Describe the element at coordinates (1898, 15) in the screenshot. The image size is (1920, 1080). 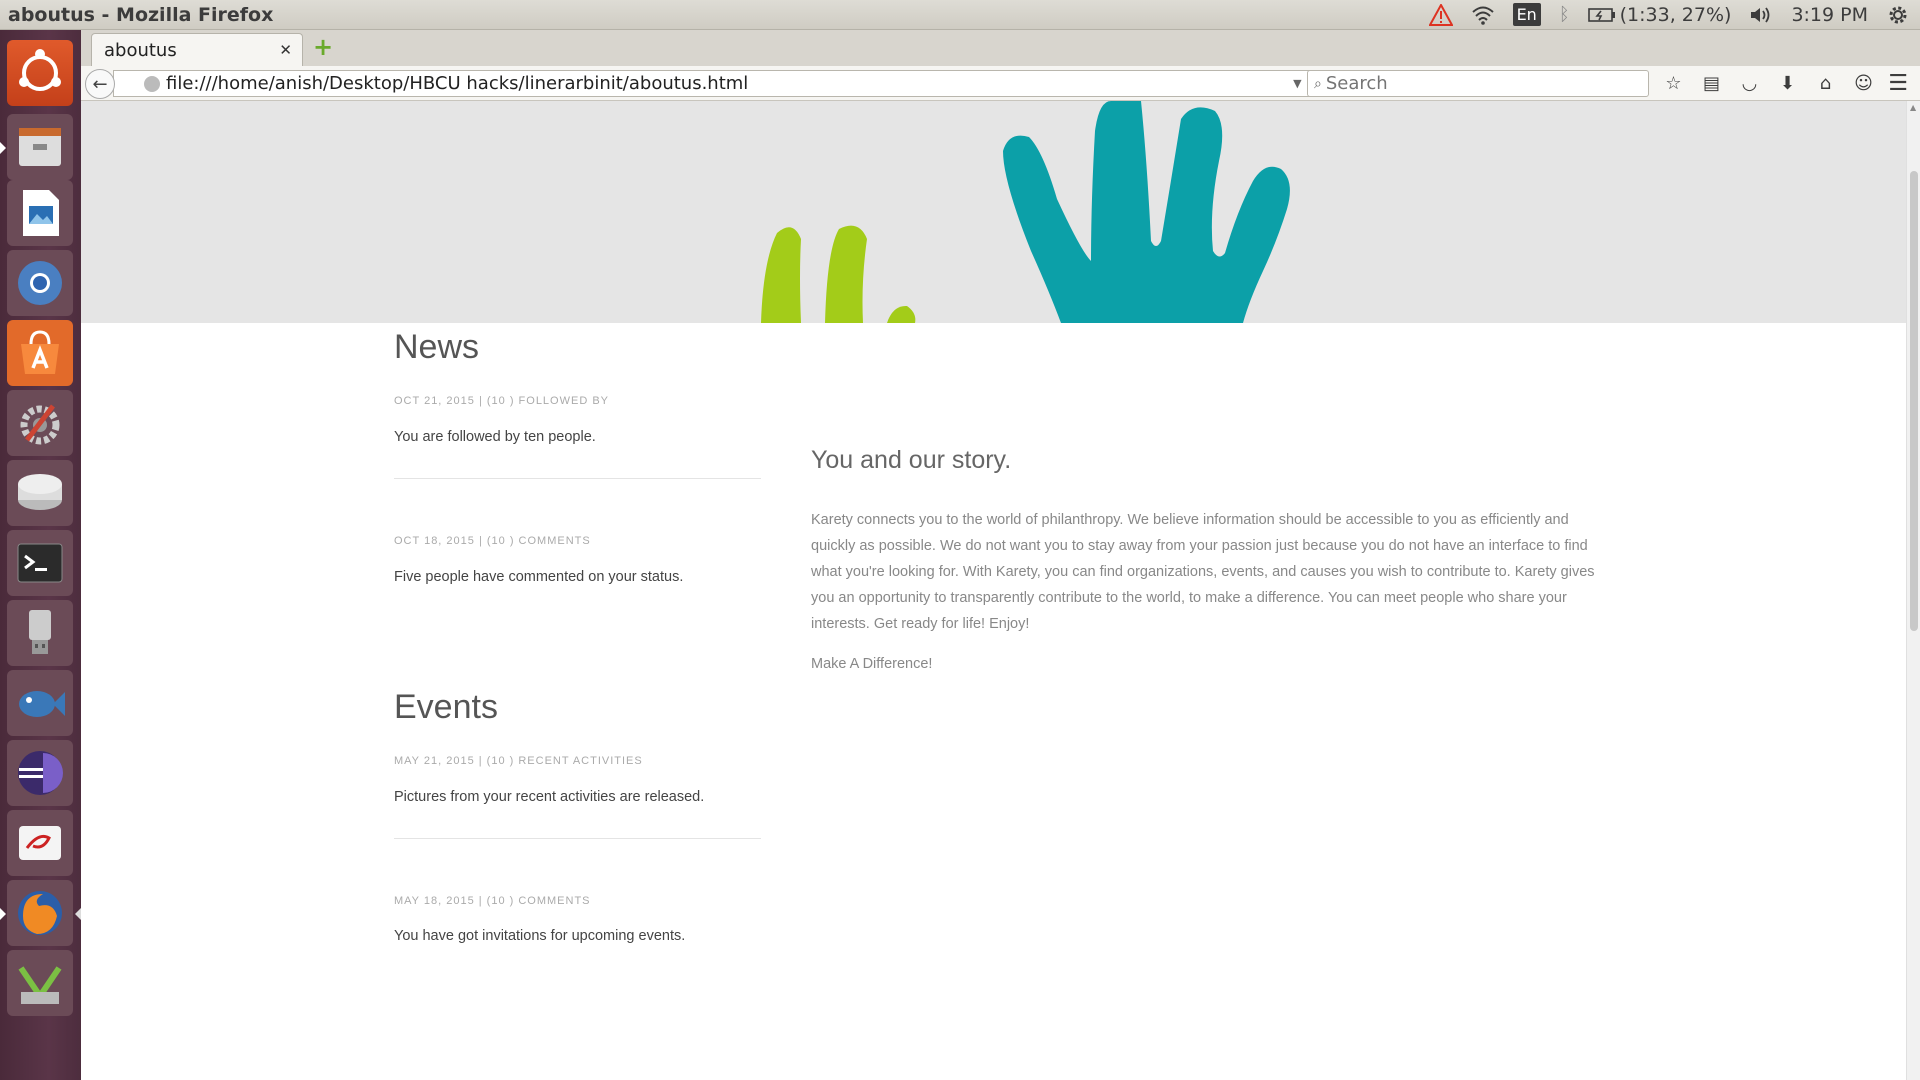
I see `power-gear-icon` at that location.